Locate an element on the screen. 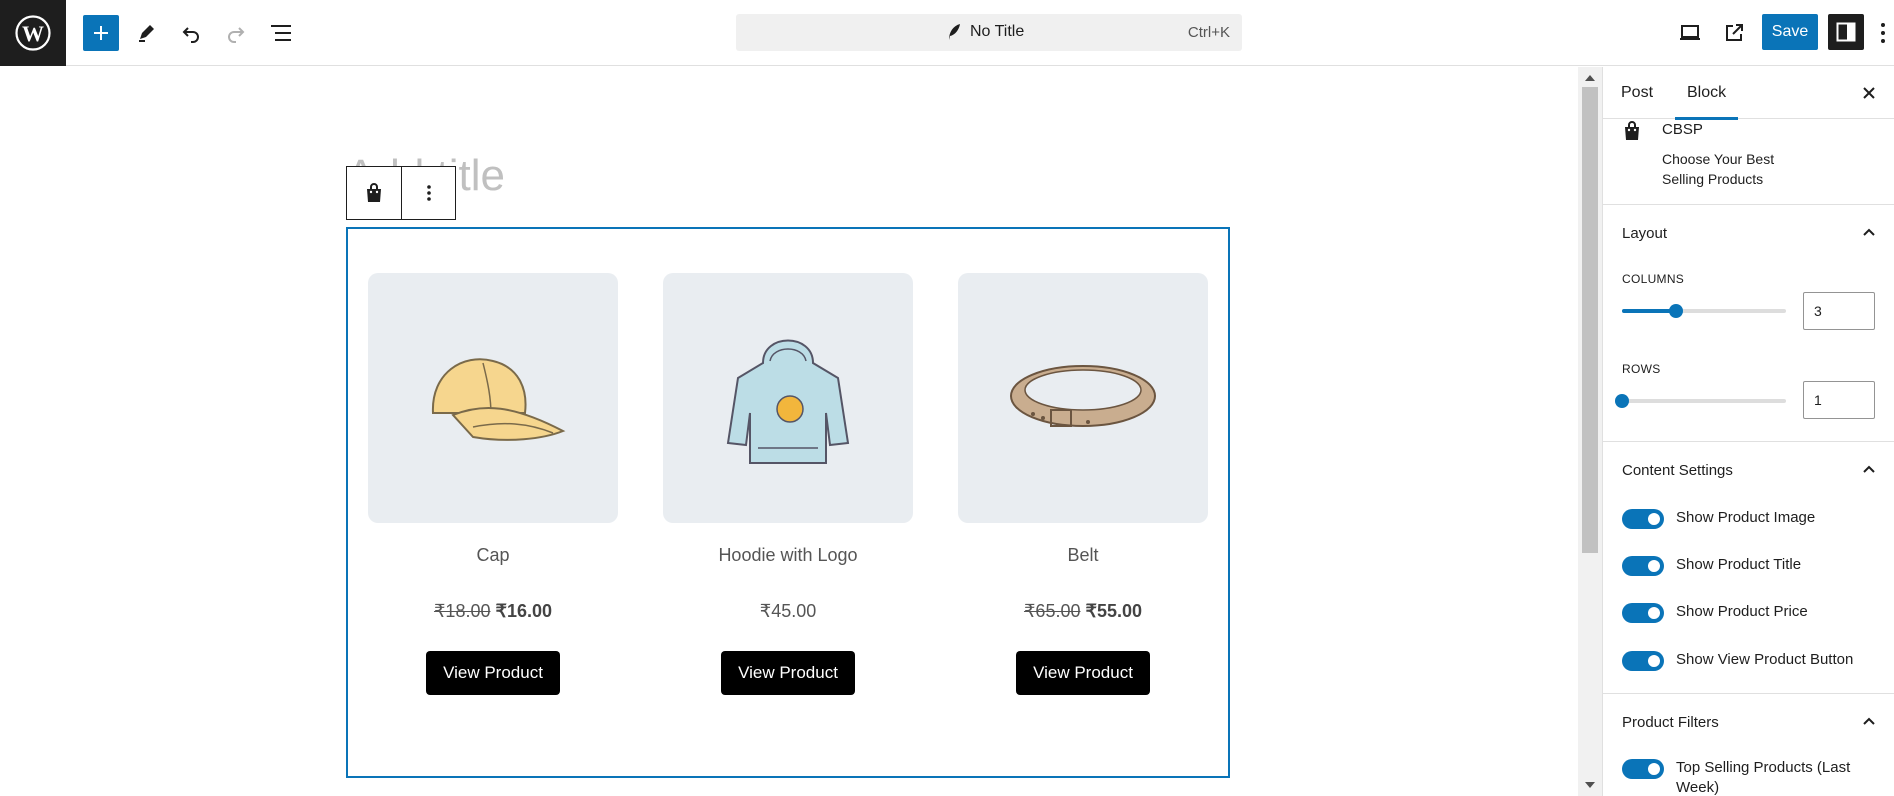 The width and height of the screenshot is (1894, 796). sale-price: ₹55.00 is located at coordinates (1114, 611).